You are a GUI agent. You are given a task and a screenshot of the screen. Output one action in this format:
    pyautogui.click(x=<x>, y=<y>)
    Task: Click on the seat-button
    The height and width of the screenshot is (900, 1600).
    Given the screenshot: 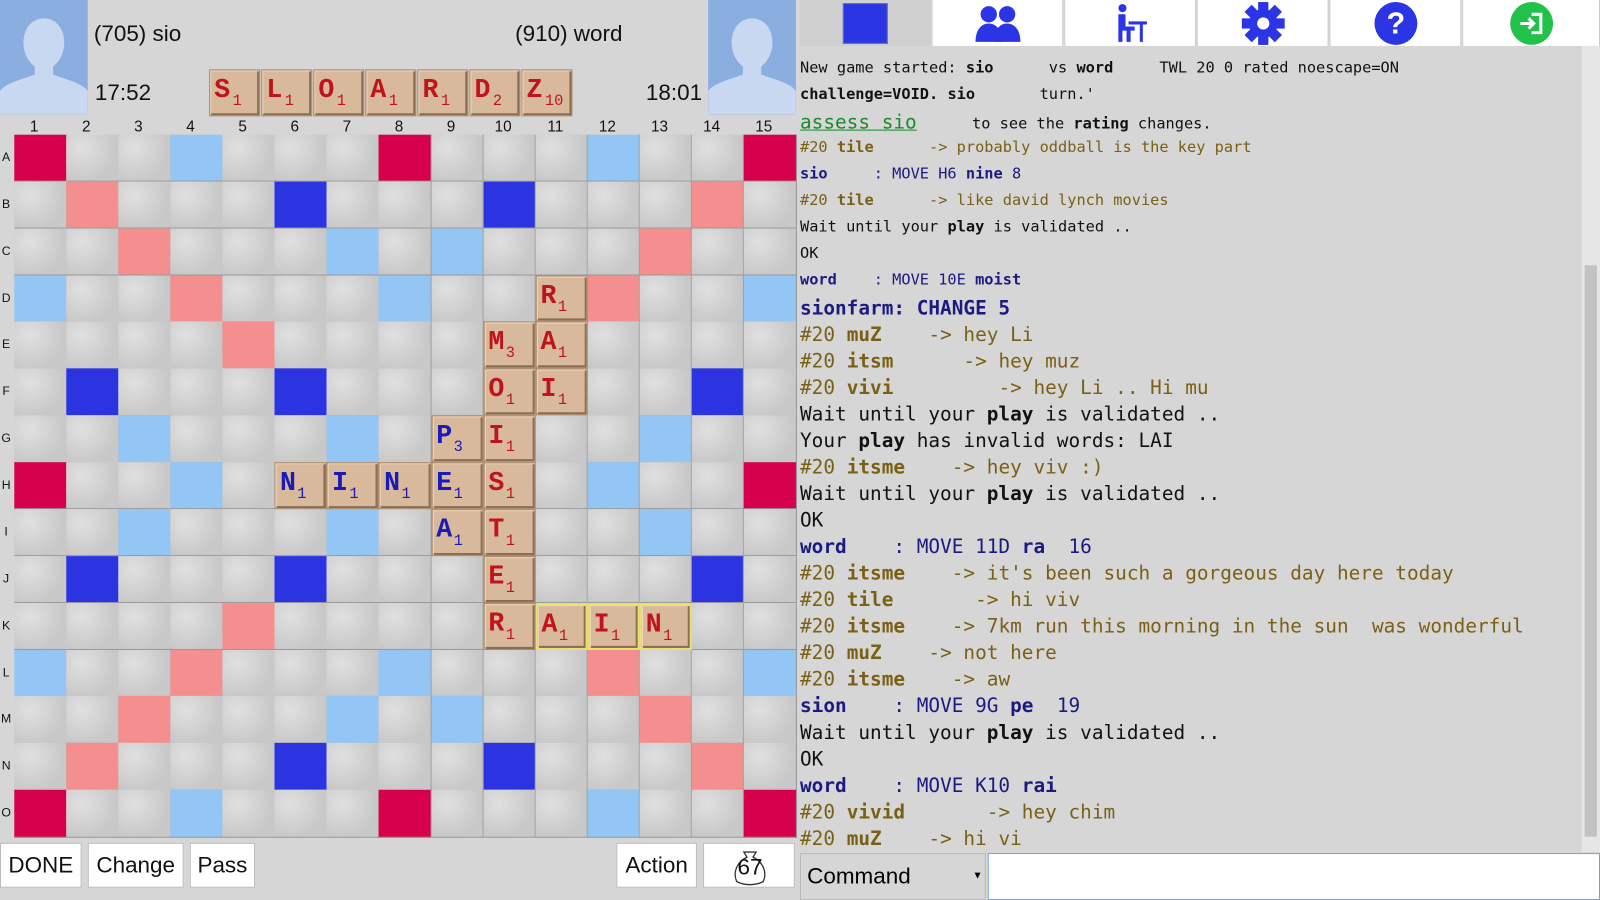 What is the action you would take?
    pyautogui.click(x=1130, y=23)
    